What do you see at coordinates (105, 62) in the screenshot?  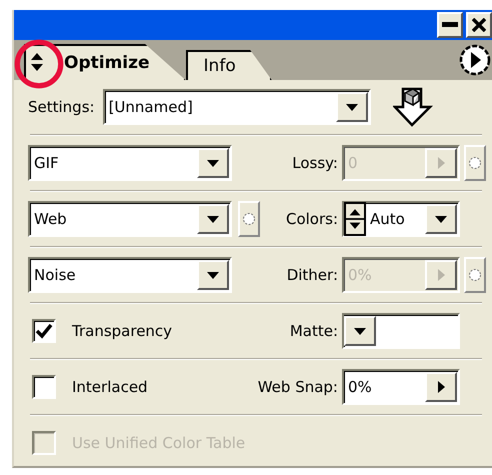 I see `tab: Optimize` at bounding box center [105, 62].